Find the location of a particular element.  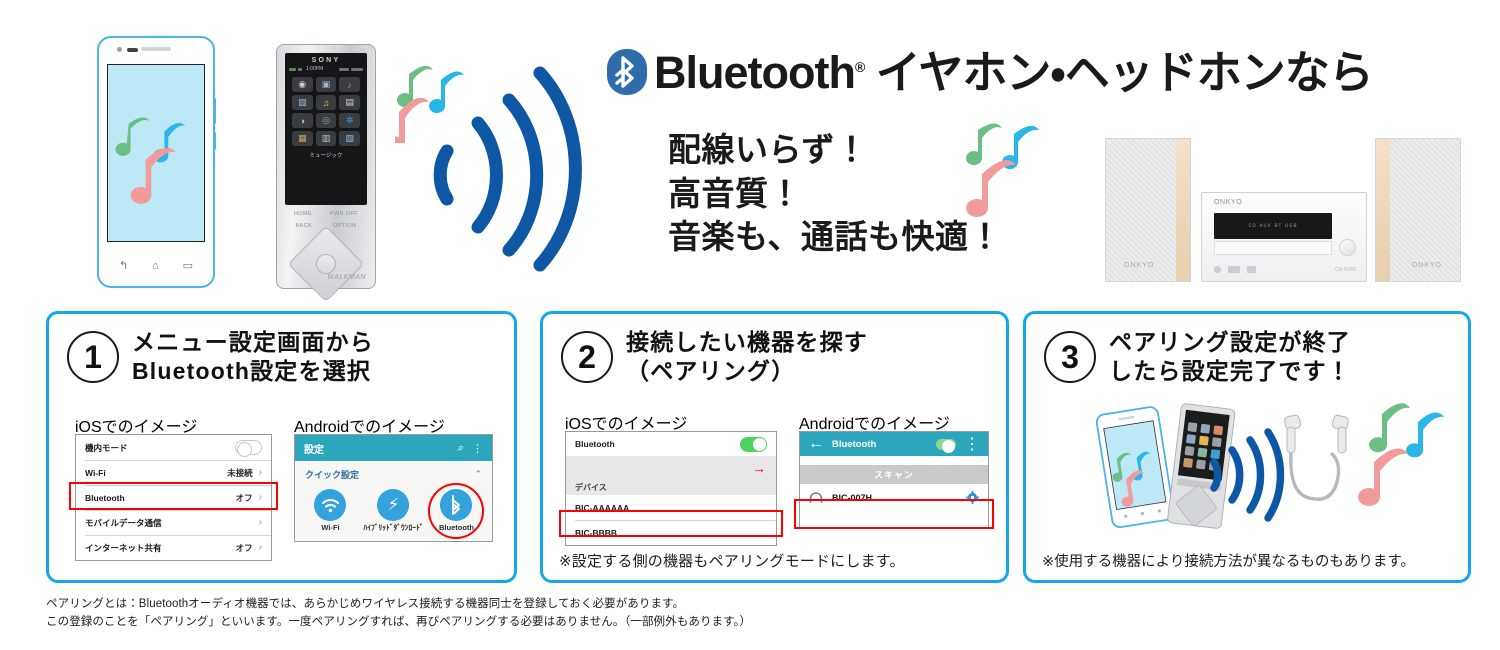

android-device-name: BIC-007H is located at coordinates (852, 497).